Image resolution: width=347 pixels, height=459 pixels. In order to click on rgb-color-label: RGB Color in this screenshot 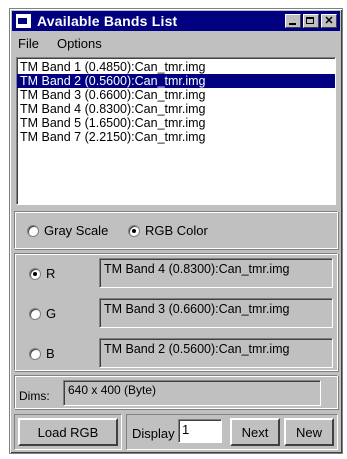, I will do `click(176, 230)`.